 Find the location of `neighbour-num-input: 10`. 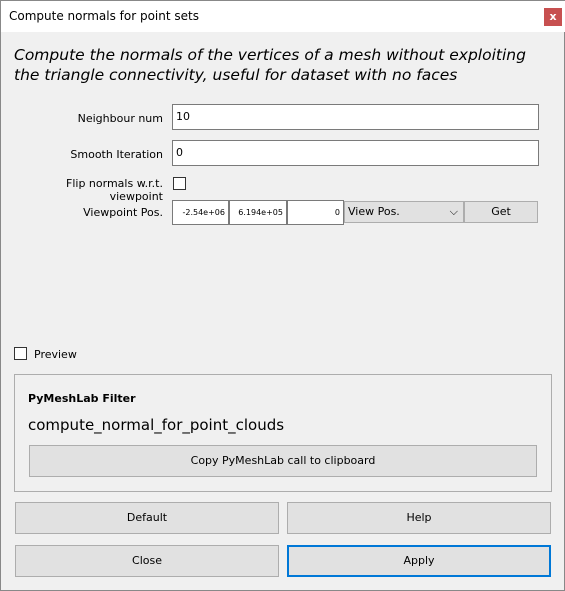

neighbour-num-input: 10 is located at coordinates (355, 117).